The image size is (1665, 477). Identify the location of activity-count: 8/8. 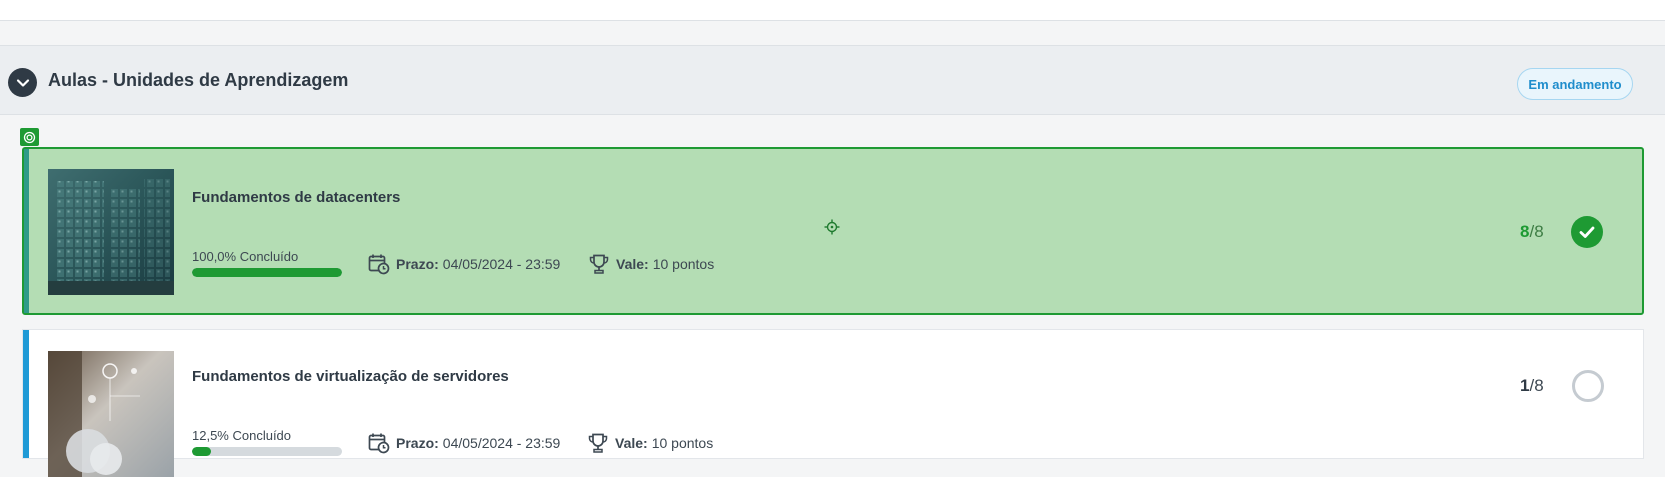
(1532, 232).